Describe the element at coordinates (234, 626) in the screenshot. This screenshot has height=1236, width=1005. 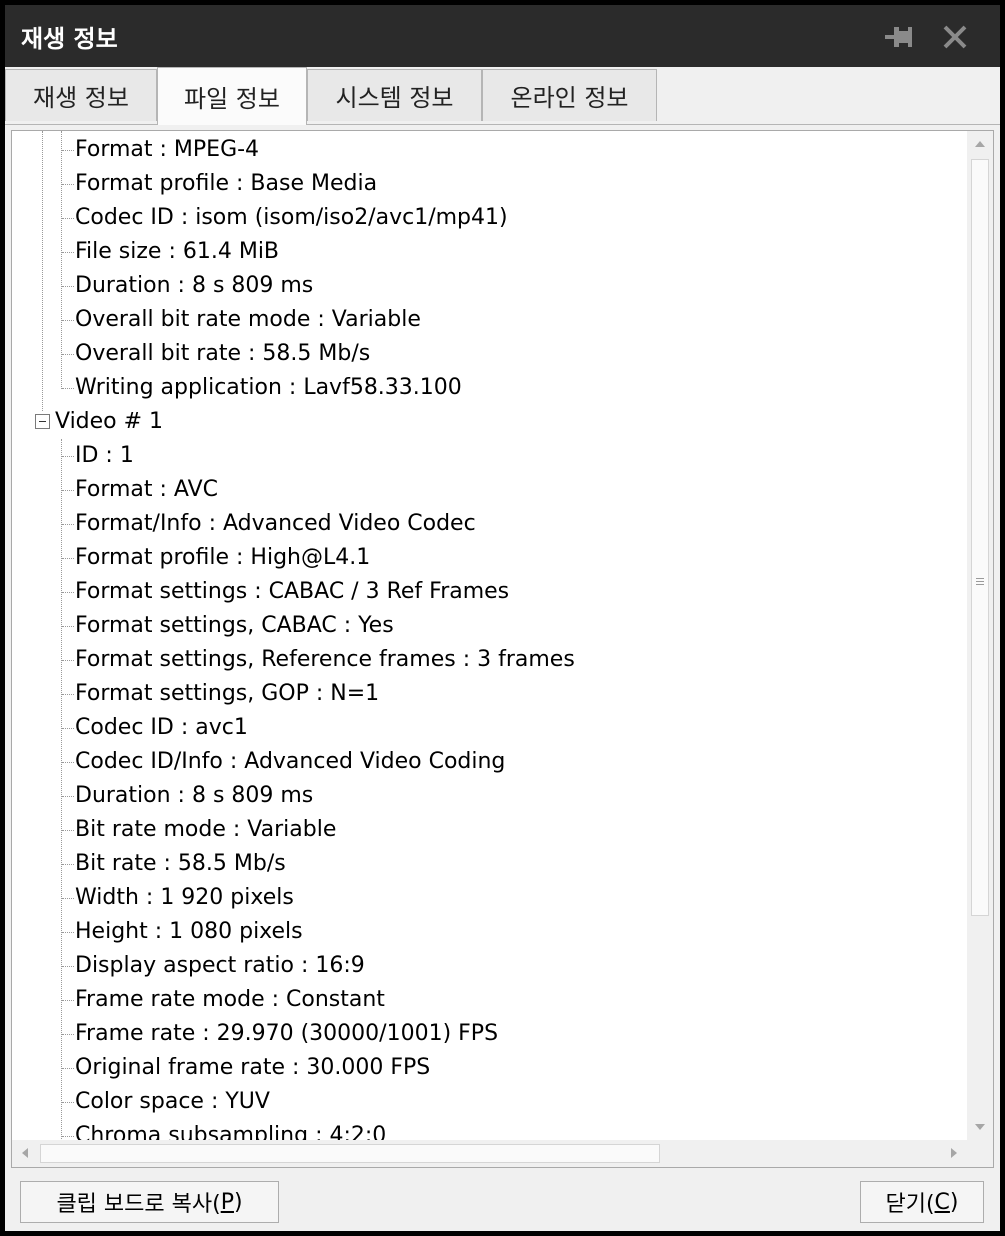
I see `tree-item: Format settings, CABAC : Yes` at that location.